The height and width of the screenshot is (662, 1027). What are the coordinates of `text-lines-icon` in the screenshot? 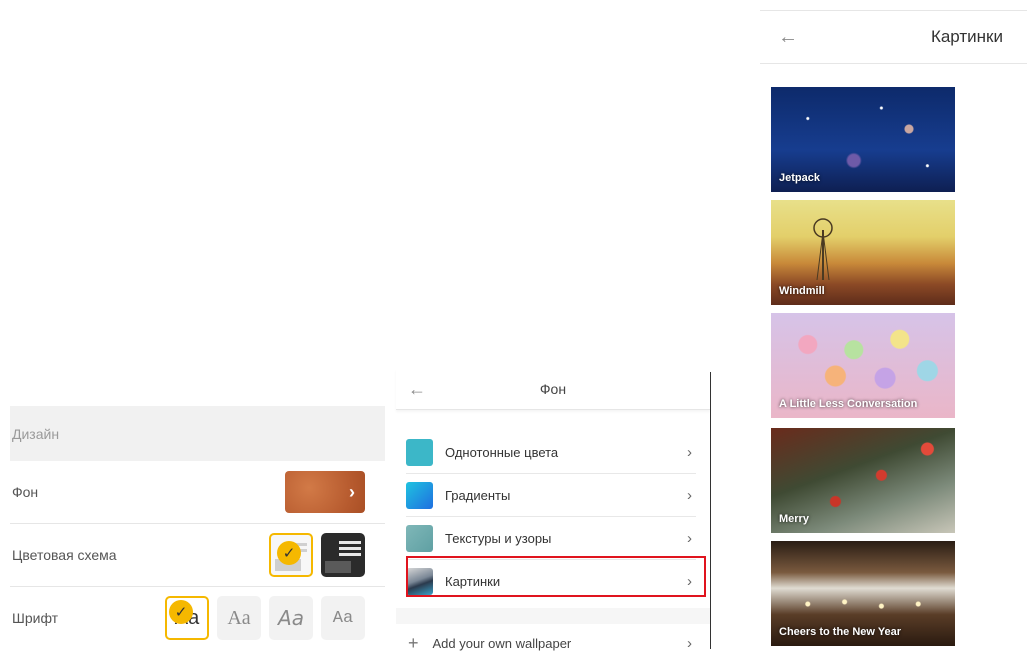 It's located at (350, 550).